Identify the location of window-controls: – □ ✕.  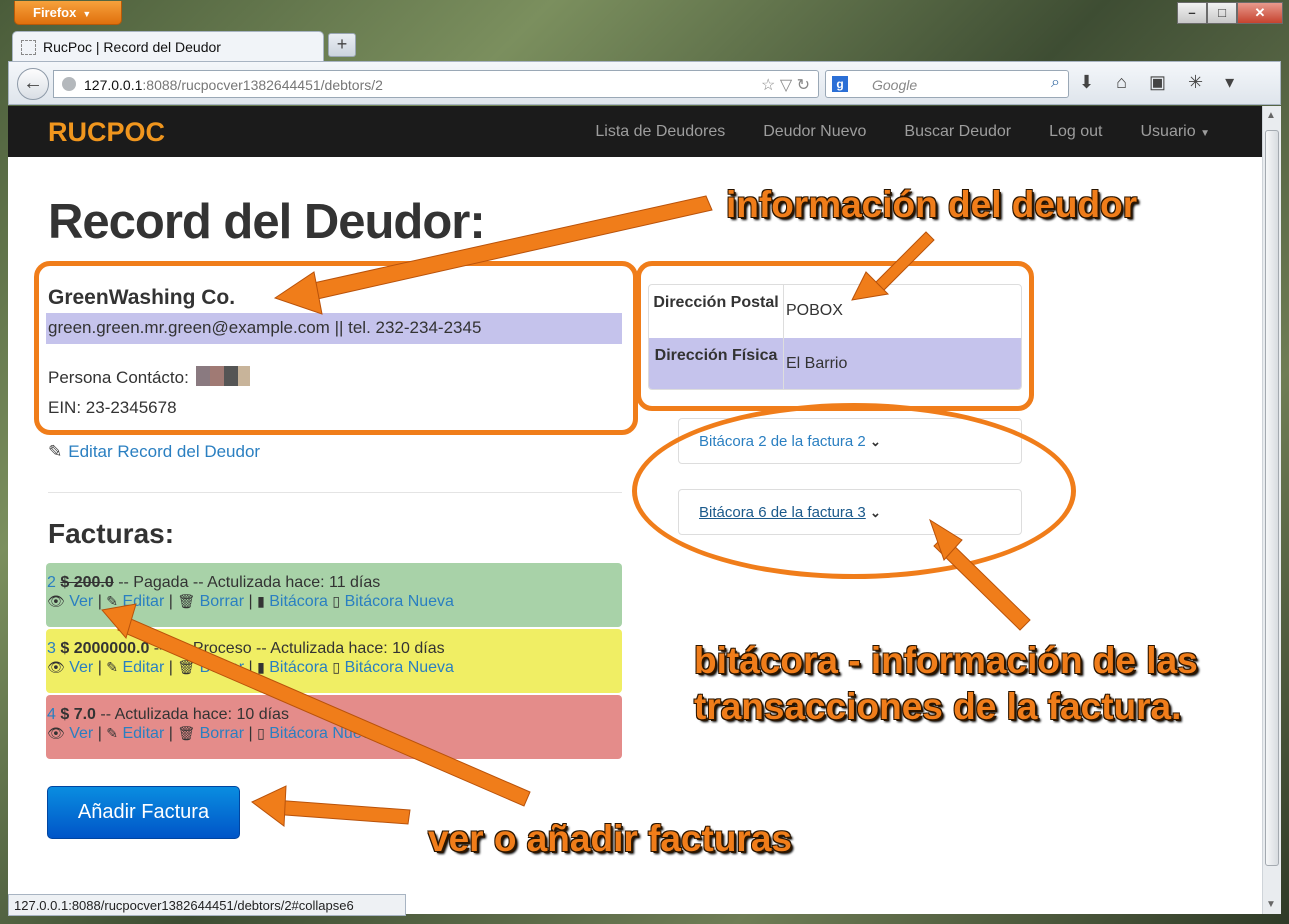
(1230, 13).